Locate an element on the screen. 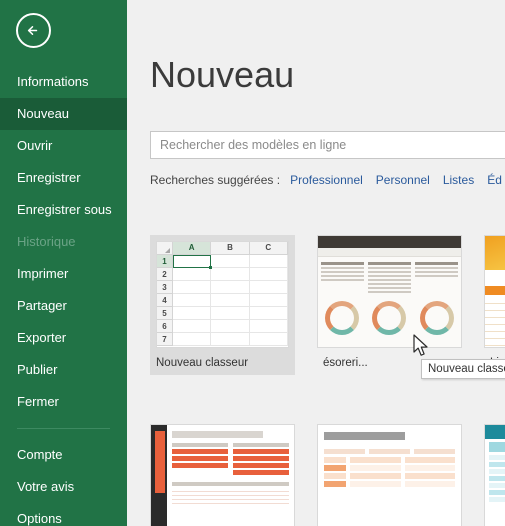  sidebar-item-votre-avis: Votre avis is located at coordinates (63, 487).